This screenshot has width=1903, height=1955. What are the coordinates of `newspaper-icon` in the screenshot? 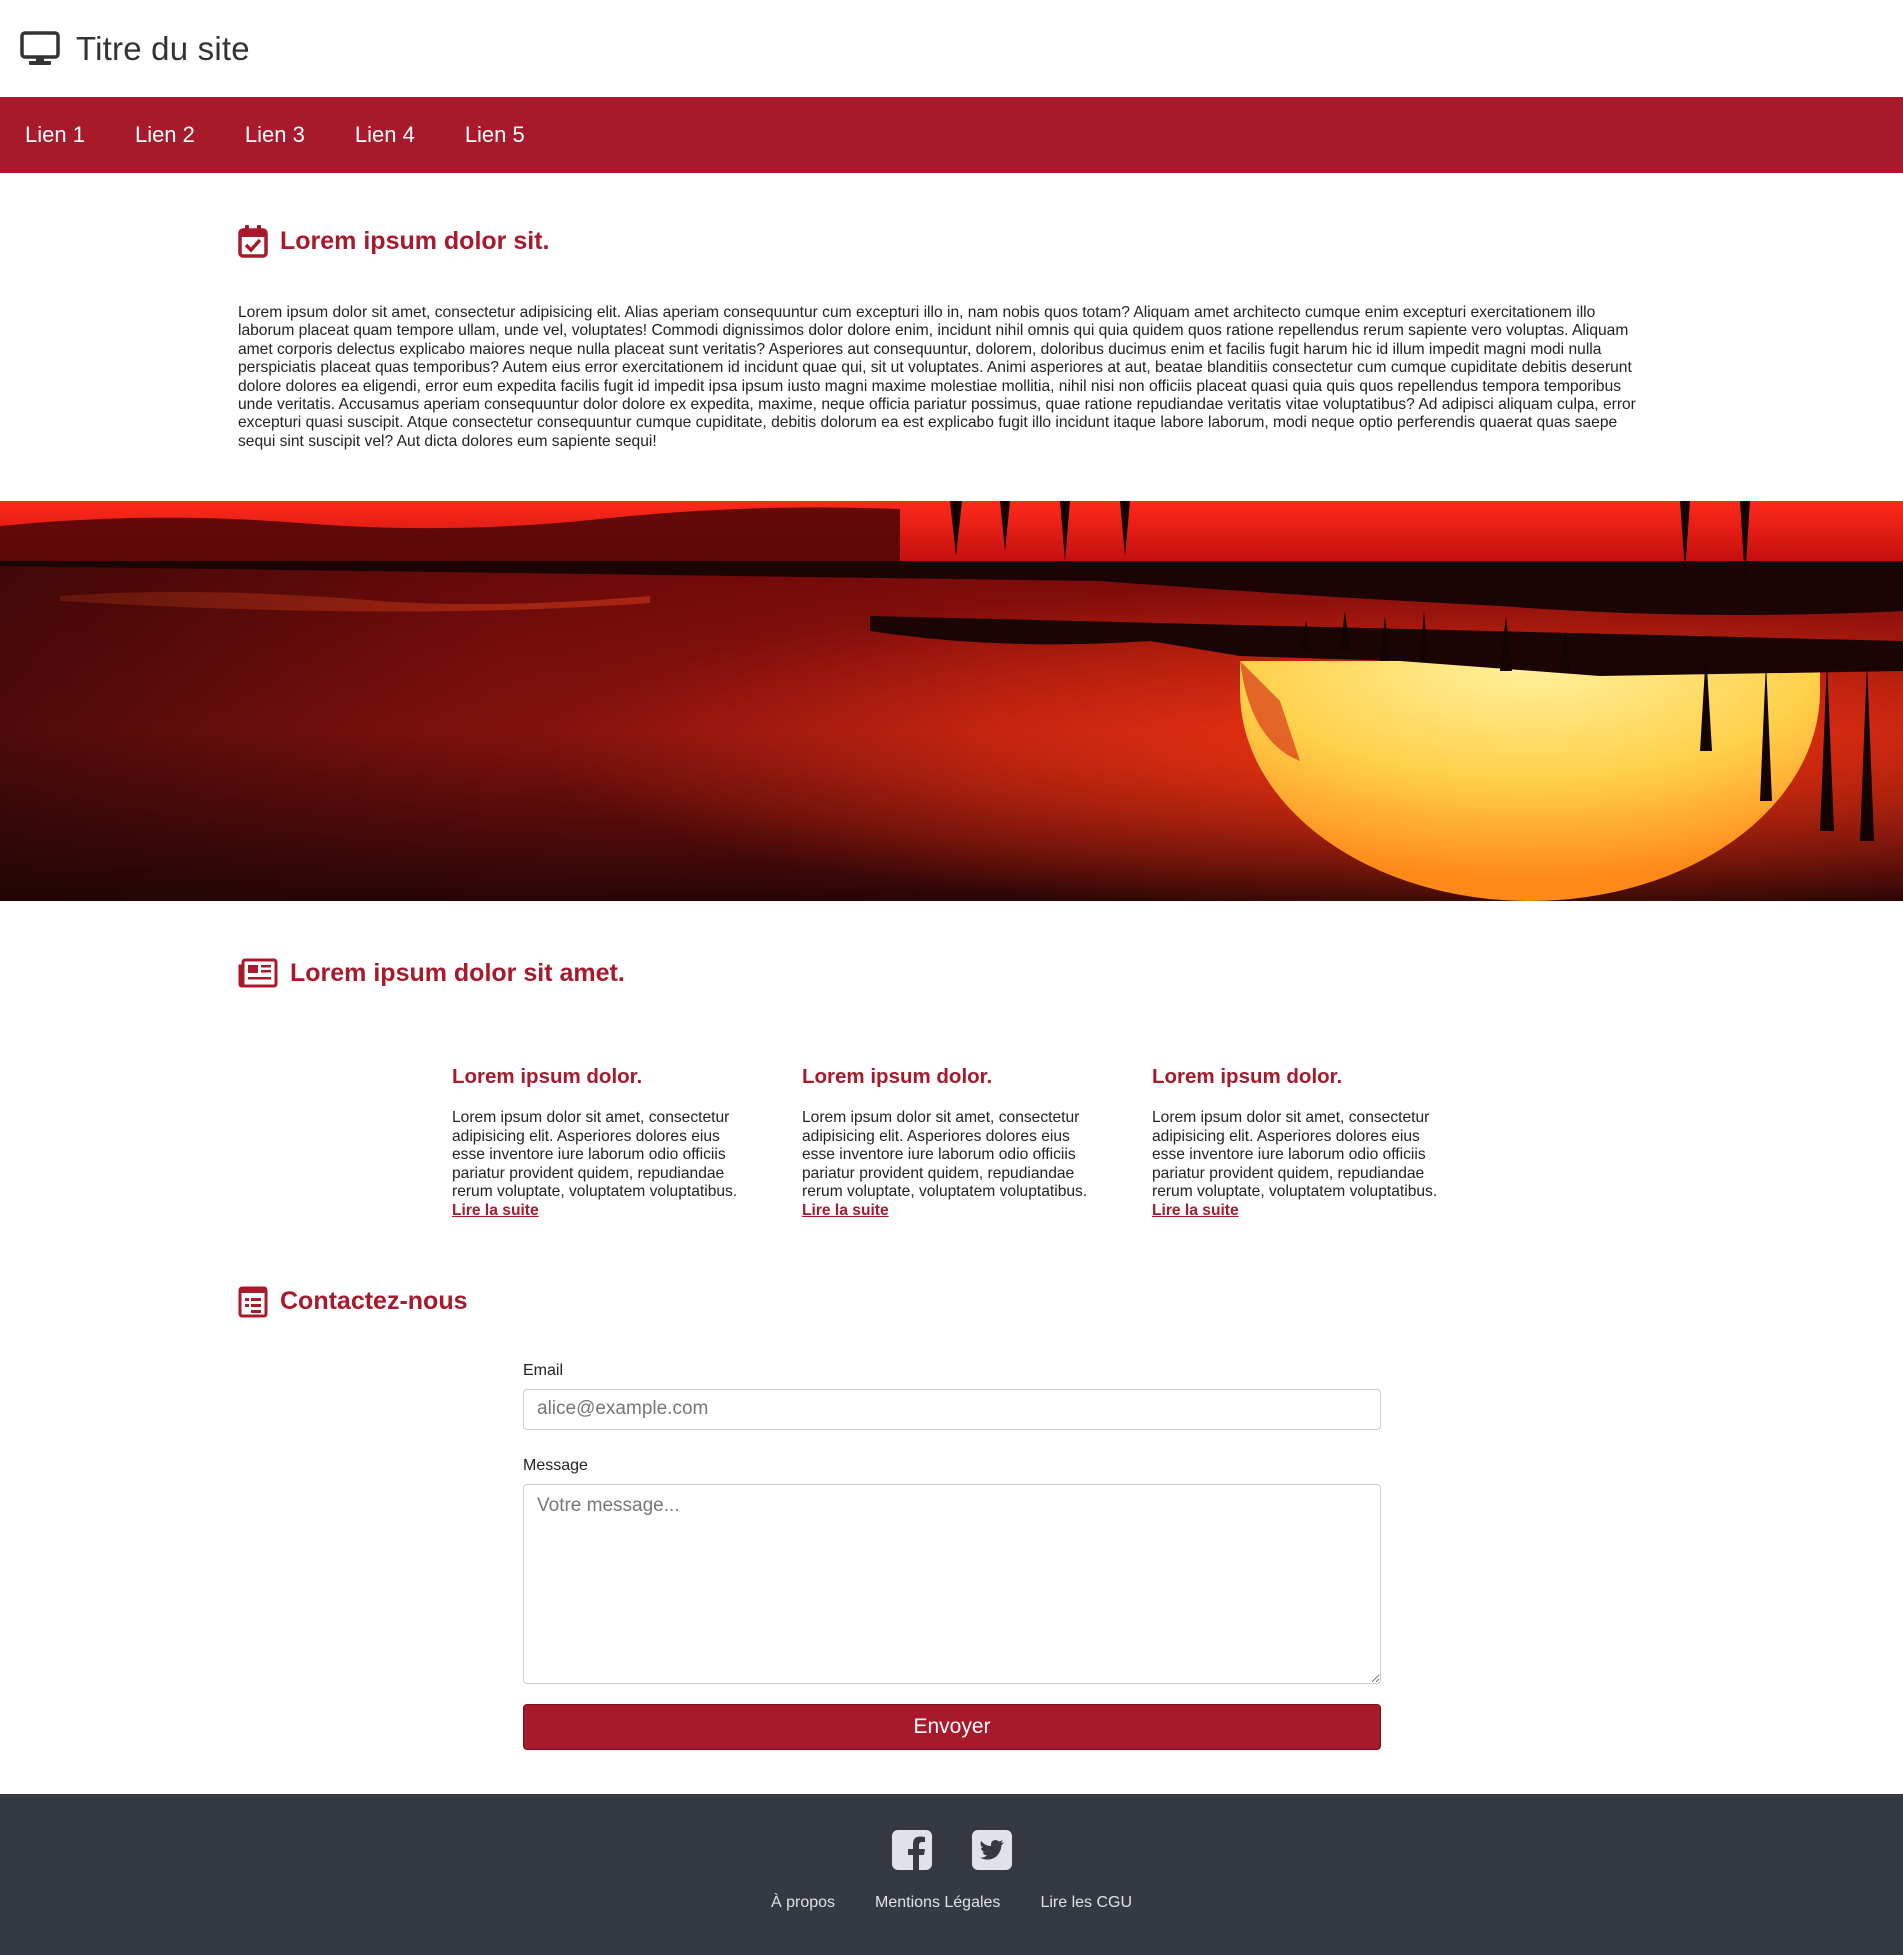 It's located at (258, 973).